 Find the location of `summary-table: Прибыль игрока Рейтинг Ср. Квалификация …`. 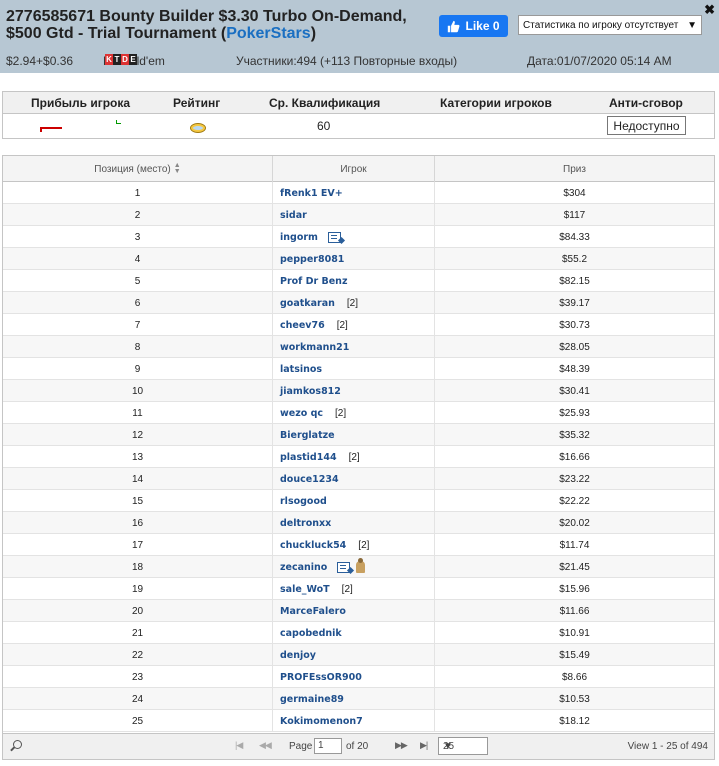

summary-table: Прибыль игрока Рейтинг Ср. Квалификация … is located at coordinates (358, 115).